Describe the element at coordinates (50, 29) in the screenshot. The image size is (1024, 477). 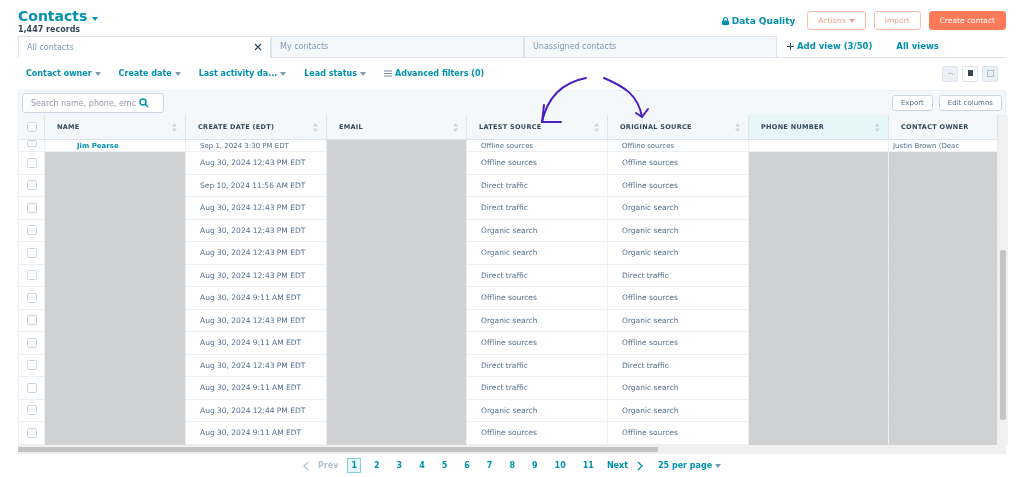
I see `record-count: 1,447 records` at that location.